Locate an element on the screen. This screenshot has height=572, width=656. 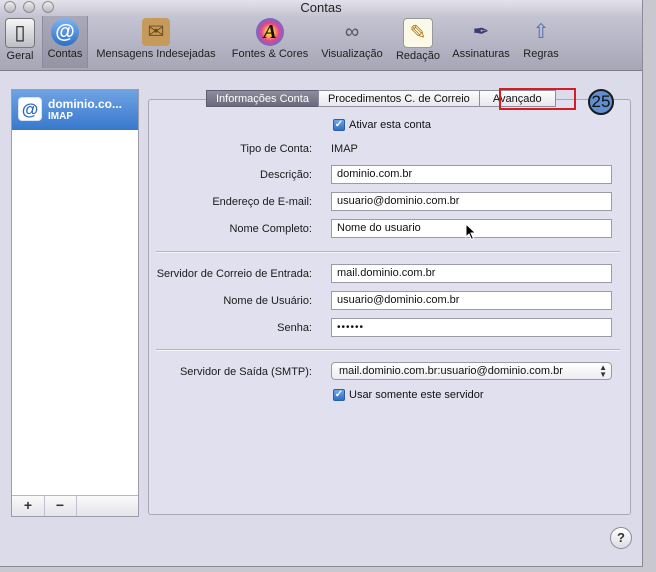
title-bar: Contas is located at coordinates (321, 8).